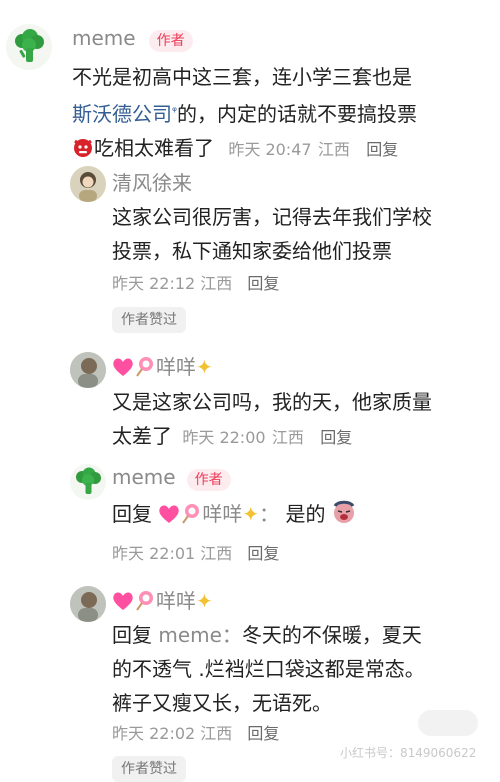  What do you see at coordinates (222, 514) in the screenshot?
I see `reply-to-username: 咩咩` at bounding box center [222, 514].